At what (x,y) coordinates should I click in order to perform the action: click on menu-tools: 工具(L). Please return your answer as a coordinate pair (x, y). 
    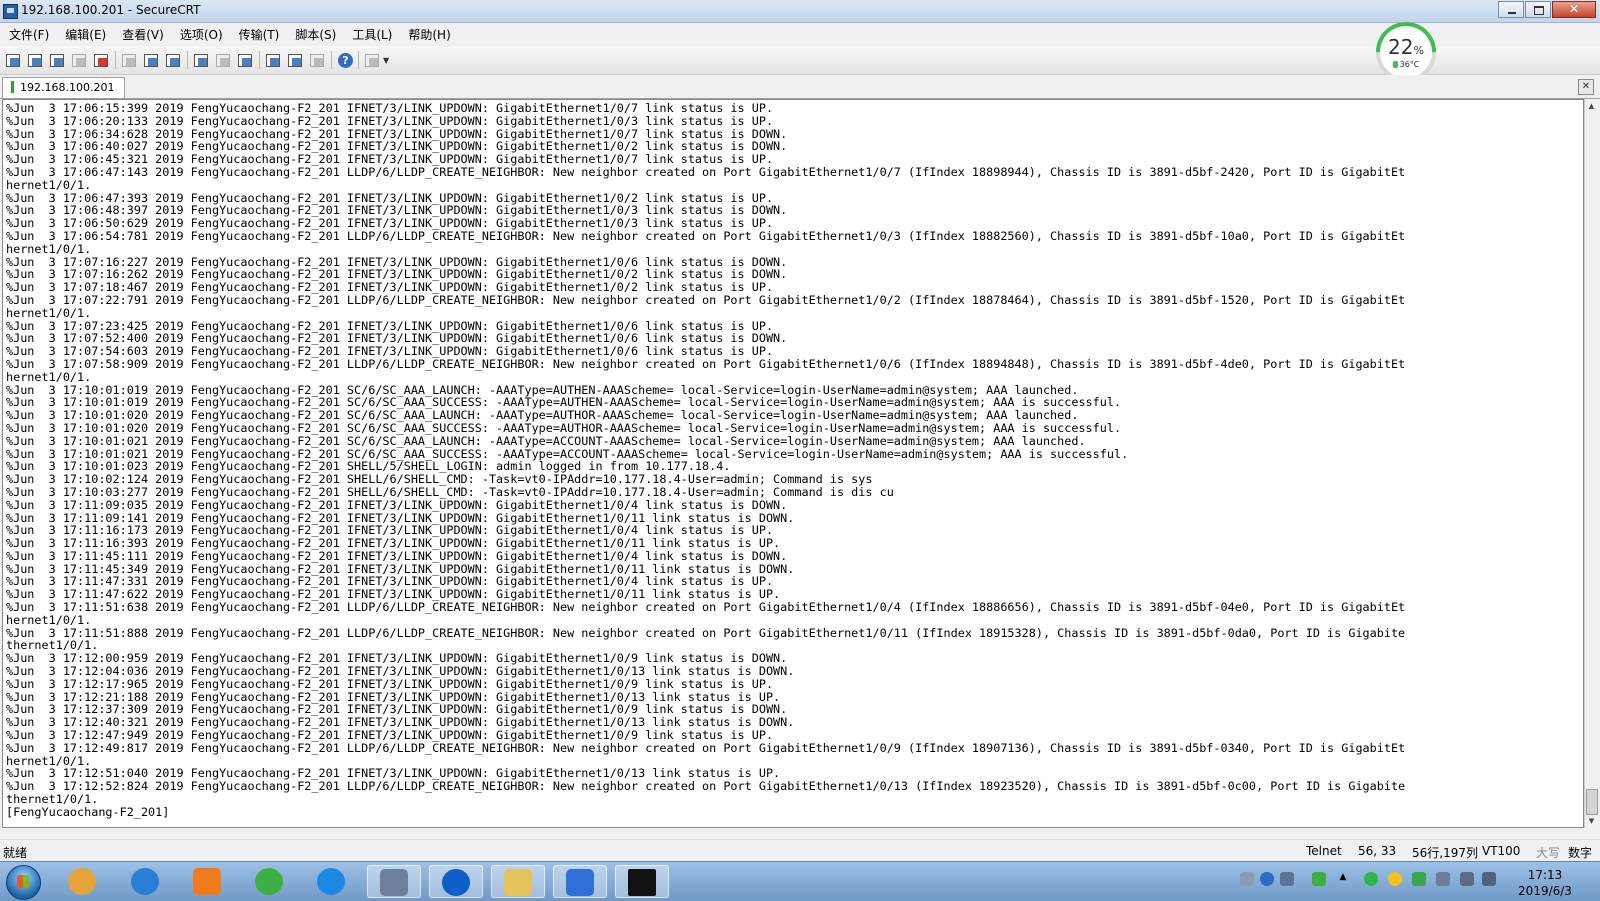
    Looking at the image, I should click on (372, 34).